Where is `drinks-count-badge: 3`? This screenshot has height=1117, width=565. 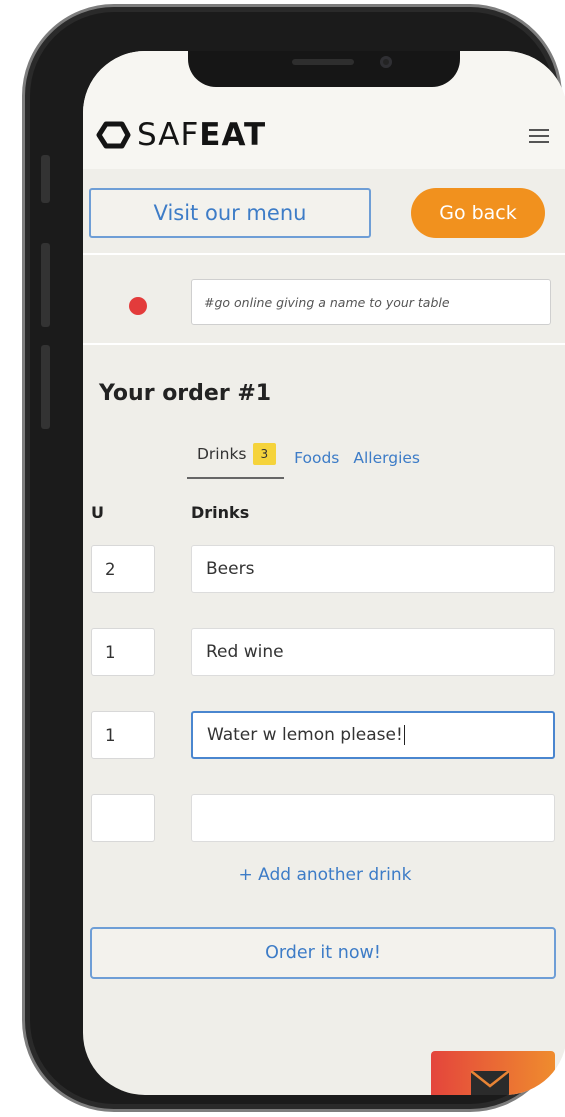
drinks-count-badge: 3 is located at coordinates (264, 454).